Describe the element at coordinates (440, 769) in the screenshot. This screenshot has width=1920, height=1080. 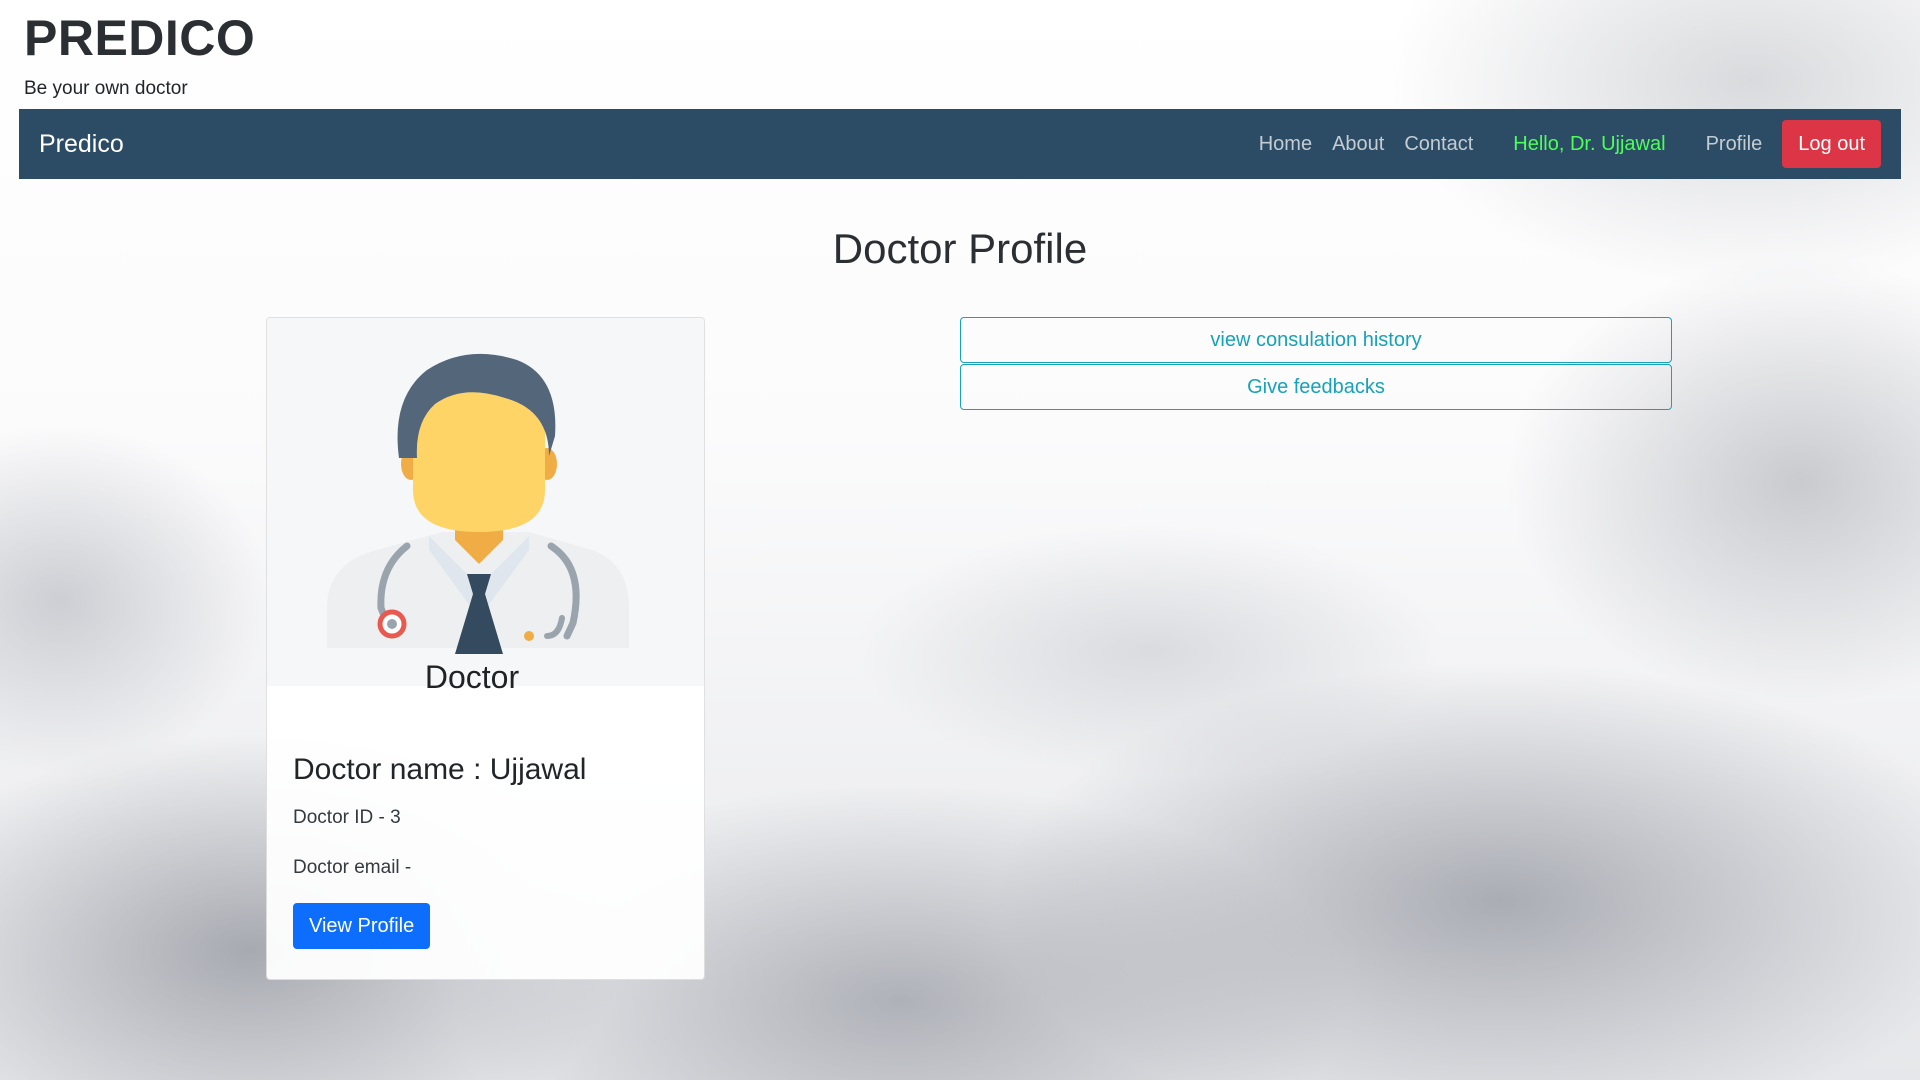
I see `doctor-name: Doctor name : Ujjawal` at that location.